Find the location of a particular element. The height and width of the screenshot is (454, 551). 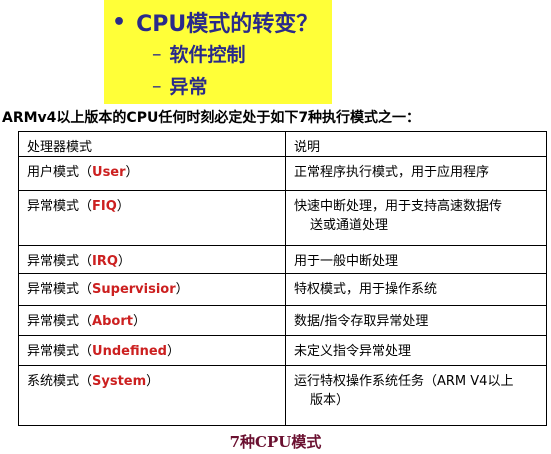

table-row: 系统模式（System） 运行特权操作系统任务（ARM V4以上版本） is located at coordinates (282, 395).